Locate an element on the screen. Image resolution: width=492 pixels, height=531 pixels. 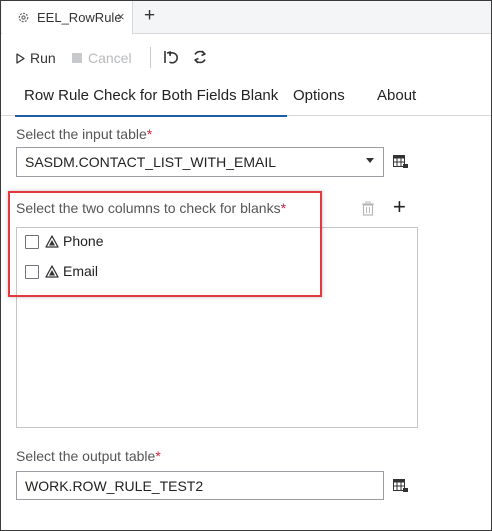
close-tab-icon: × is located at coordinates (121, 16).